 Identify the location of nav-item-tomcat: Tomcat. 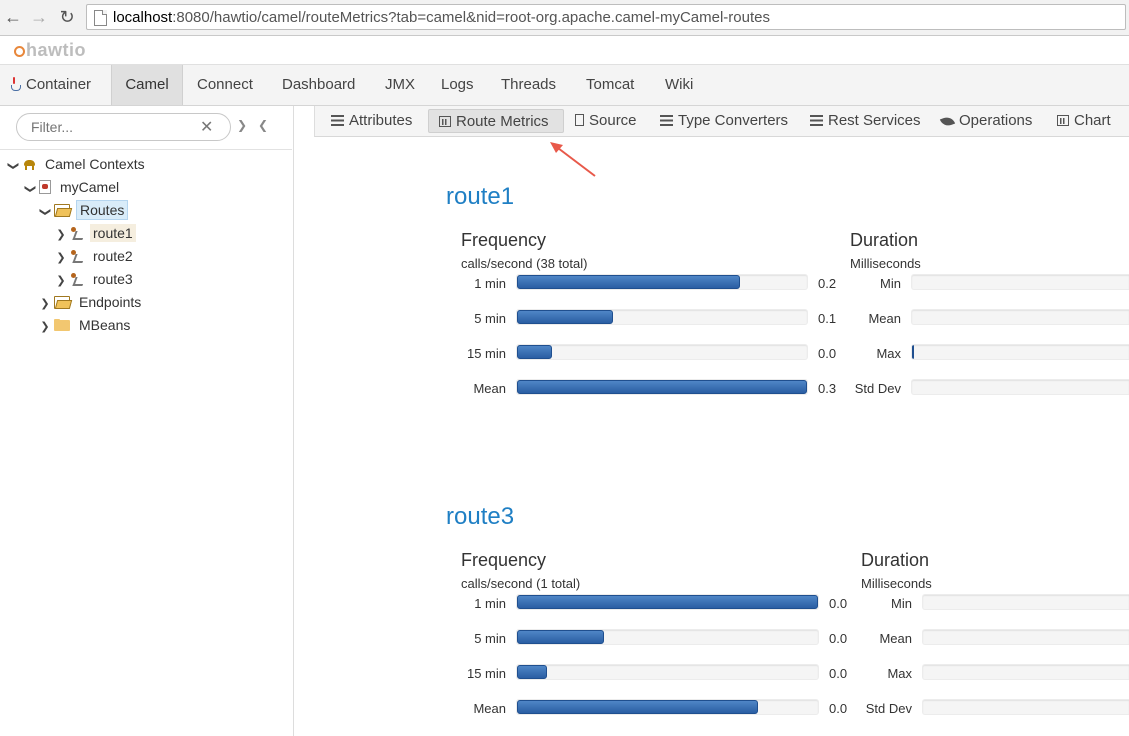
(610, 85).